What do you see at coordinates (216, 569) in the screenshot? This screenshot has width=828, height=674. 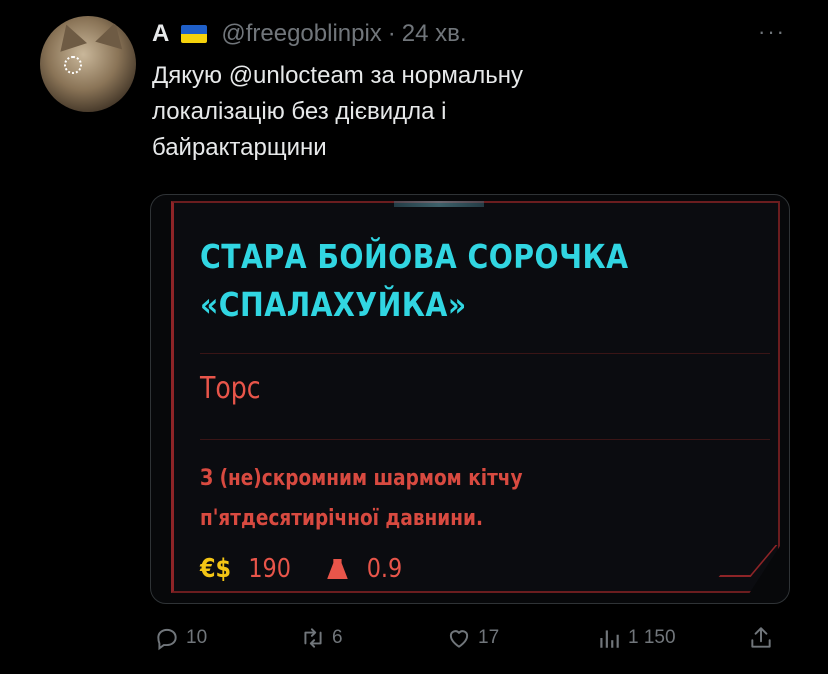 I see `eurodollar-icon: €$` at bounding box center [216, 569].